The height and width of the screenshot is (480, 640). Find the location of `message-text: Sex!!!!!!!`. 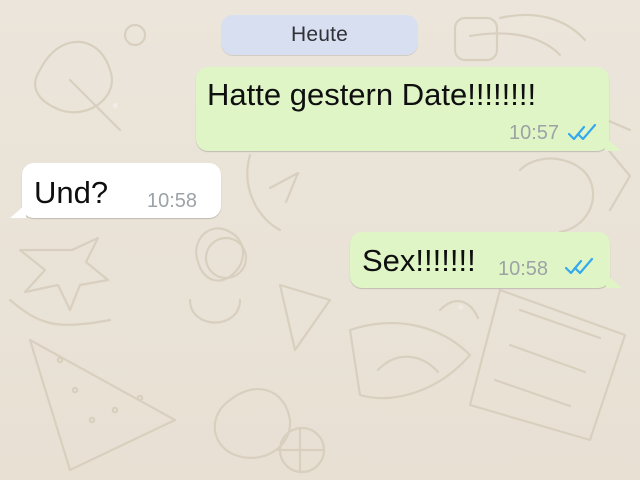

message-text: Sex!!!!!!! is located at coordinates (419, 260).